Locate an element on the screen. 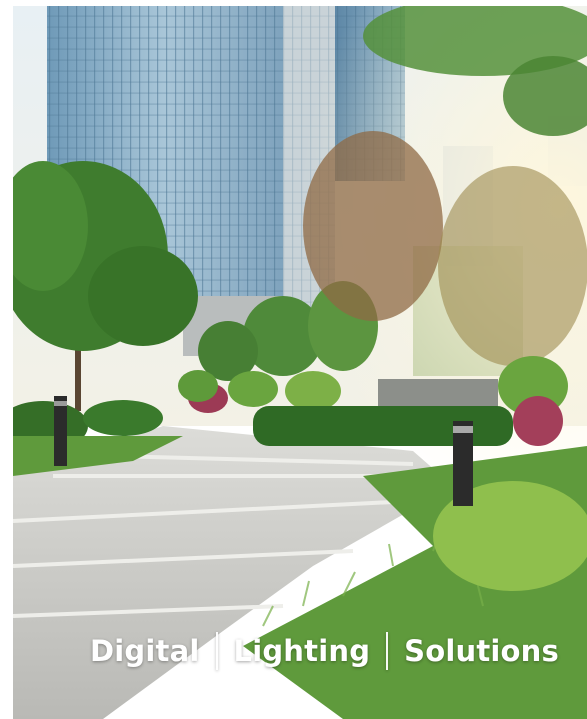 This screenshot has width=587, height=719. caption: Digital Lighting Solutions is located at coordinates (300, 651).